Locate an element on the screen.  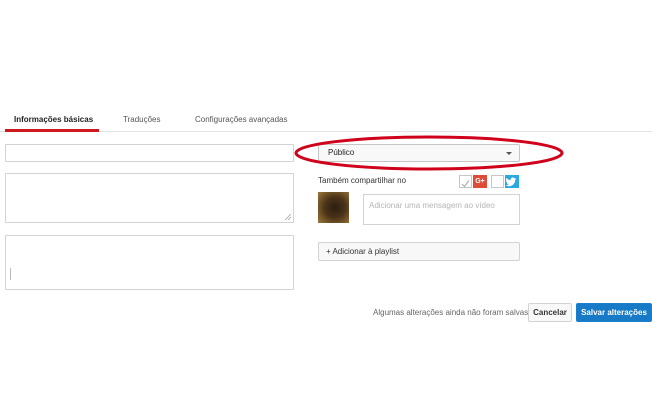
google-plus-icon: G+ is located at coordinates (480, 181).